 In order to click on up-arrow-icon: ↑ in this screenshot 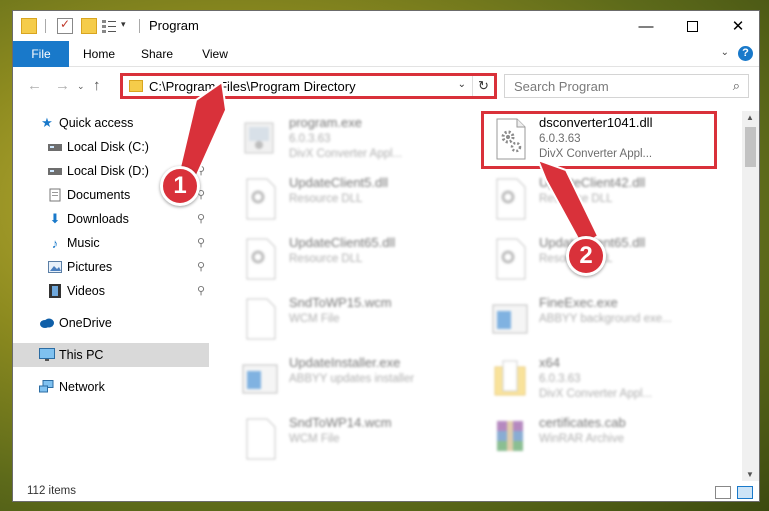, I will do `click(97, 85)`.